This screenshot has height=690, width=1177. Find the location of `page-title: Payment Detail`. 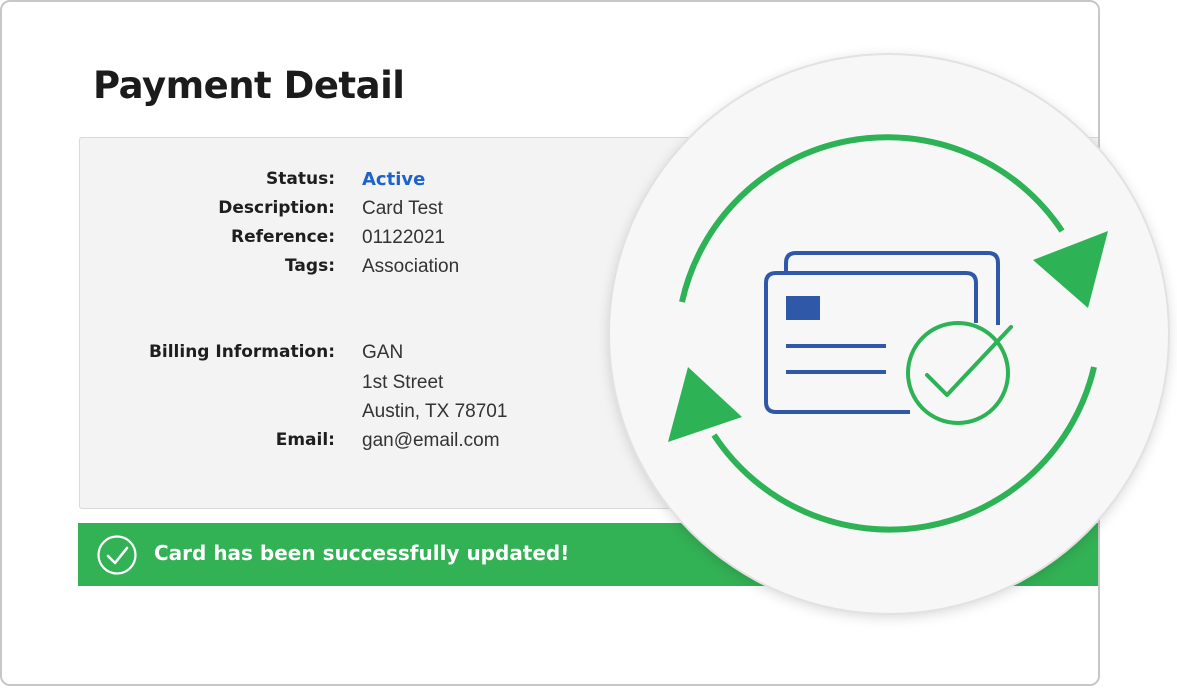

page-title: Payment Detail is located at coordinates (249, 85).